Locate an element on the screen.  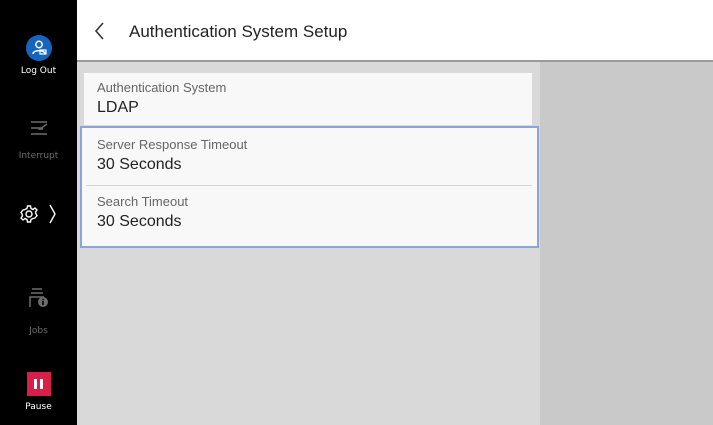
setting-label: Server Response Timeout is located at coordinates (172, 144).